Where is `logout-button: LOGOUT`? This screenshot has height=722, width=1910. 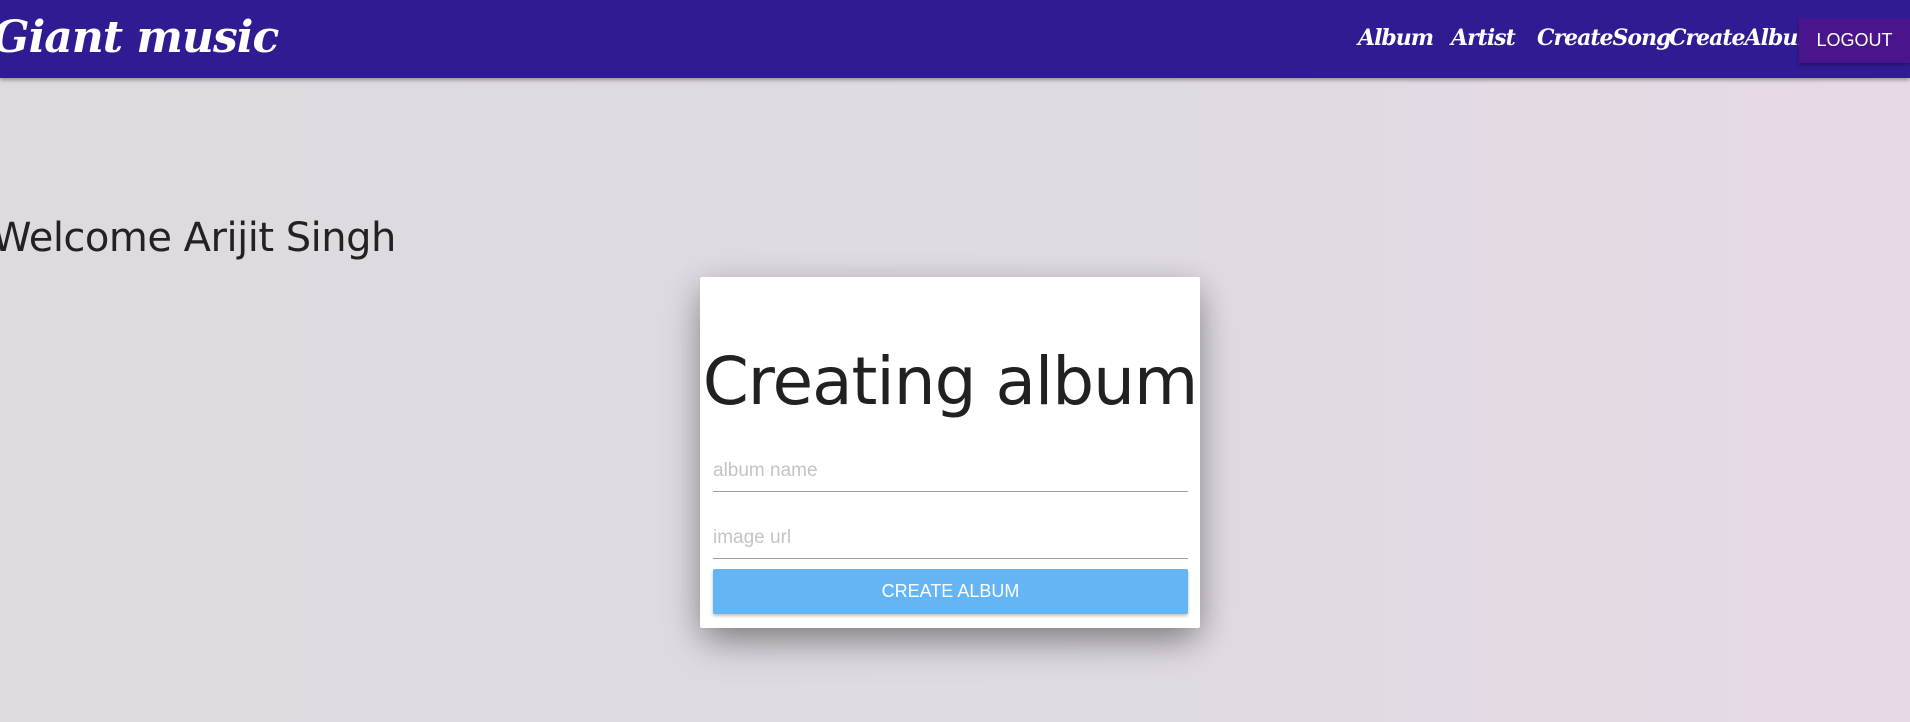 logout-button: LOGOUT is located at coordinates (1854, 40).